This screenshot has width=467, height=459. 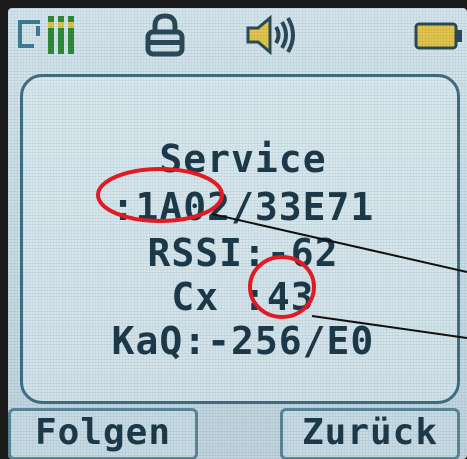 What do you see at coordinates (165, 35) in the screenshot?
I see `lock-icon` at bounding box center [165, 35].